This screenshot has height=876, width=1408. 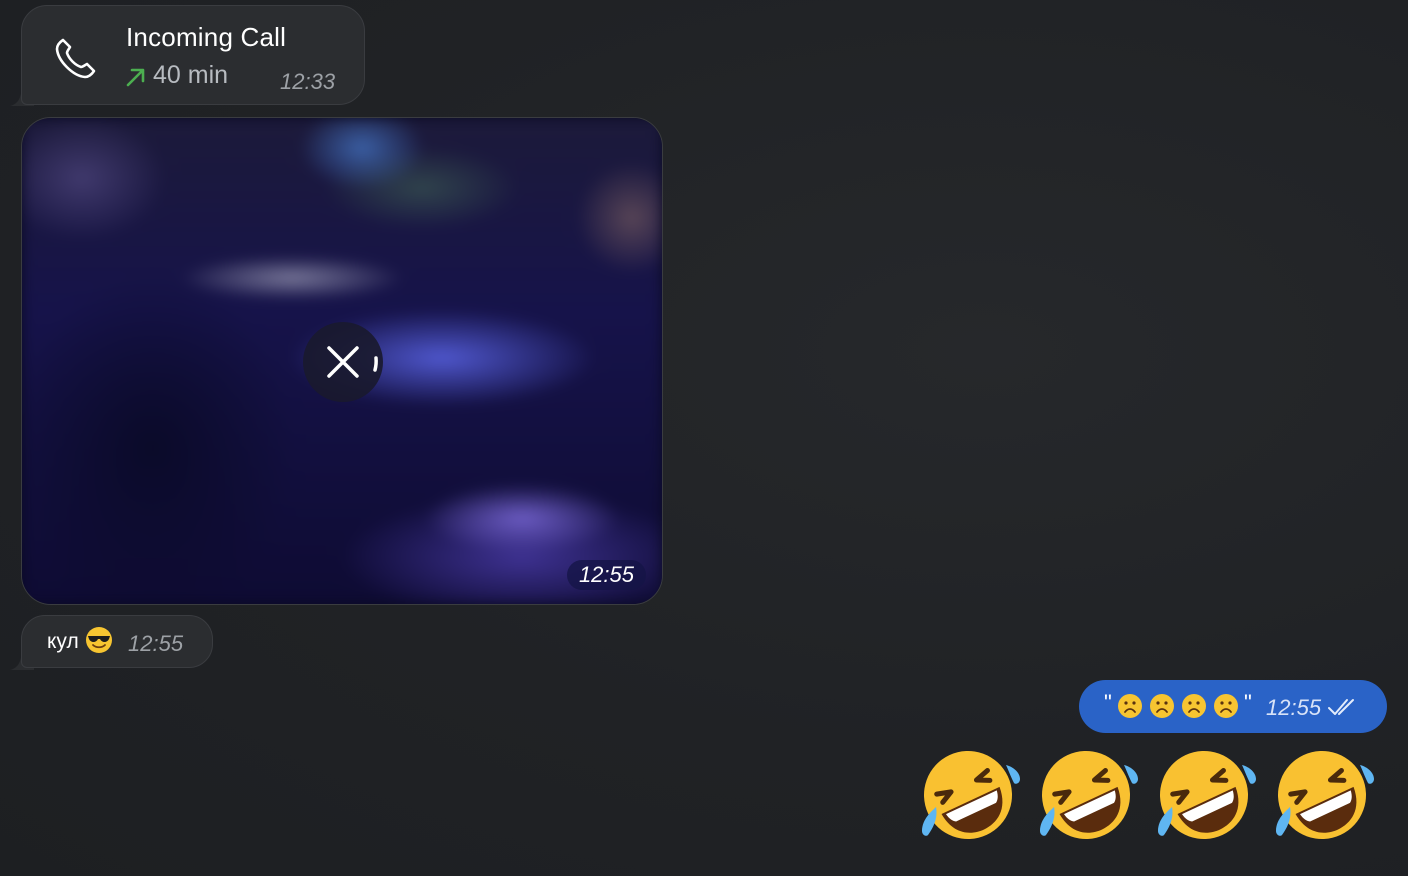 I want to click on text-message-bubble: кул 12:55, so click(x=117, y=641).